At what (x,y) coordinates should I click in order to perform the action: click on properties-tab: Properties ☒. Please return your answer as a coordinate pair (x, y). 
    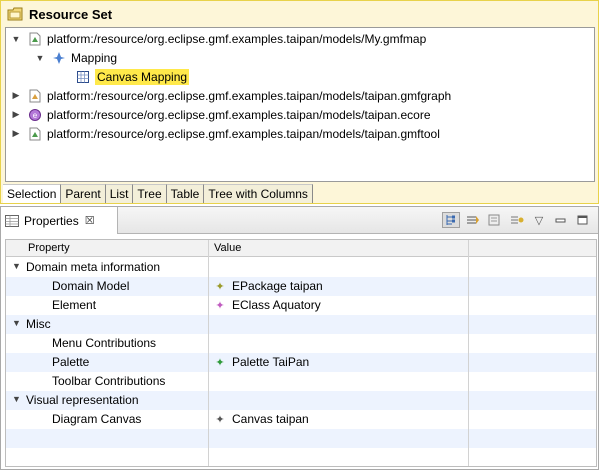
    Looking at the image, I should click on (59, 220).